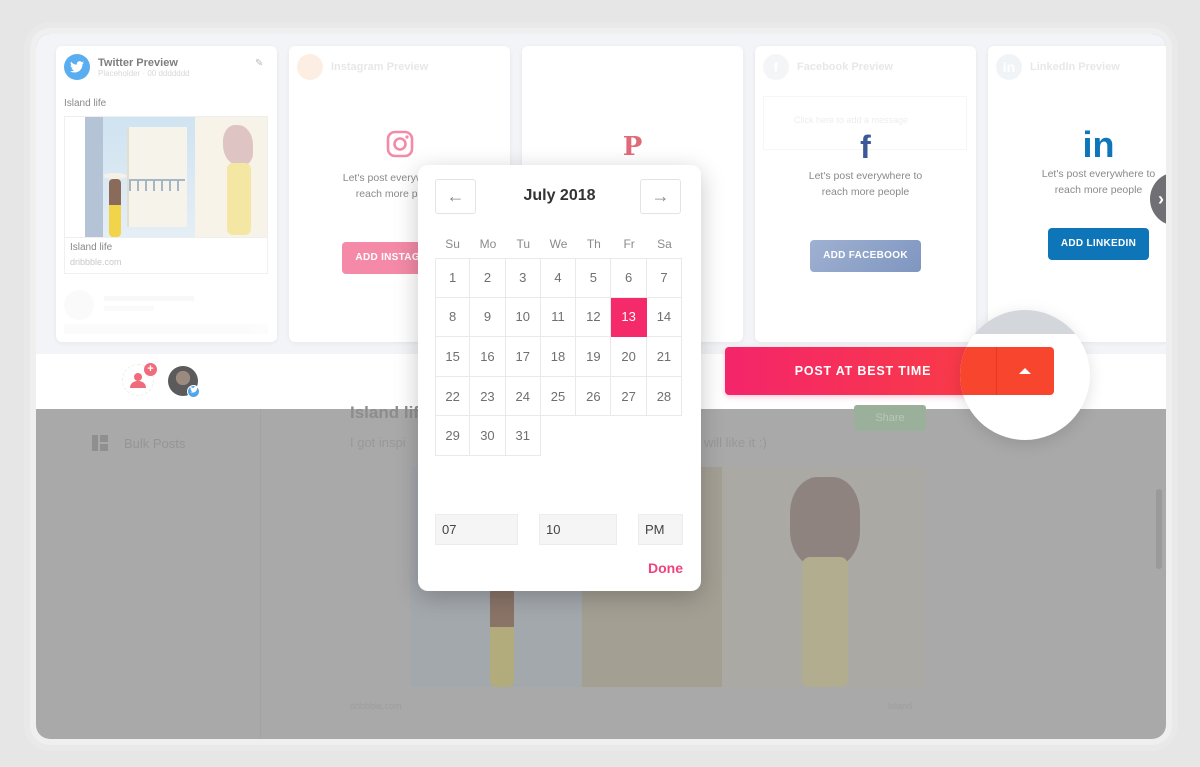 This screenshot has width=1200, height=767. What do you see at coordinates (1098, 244) in the screenshot?
I see `add-linkedin-button: ADD LINKEDIN` at bounding box center [1098, 244].